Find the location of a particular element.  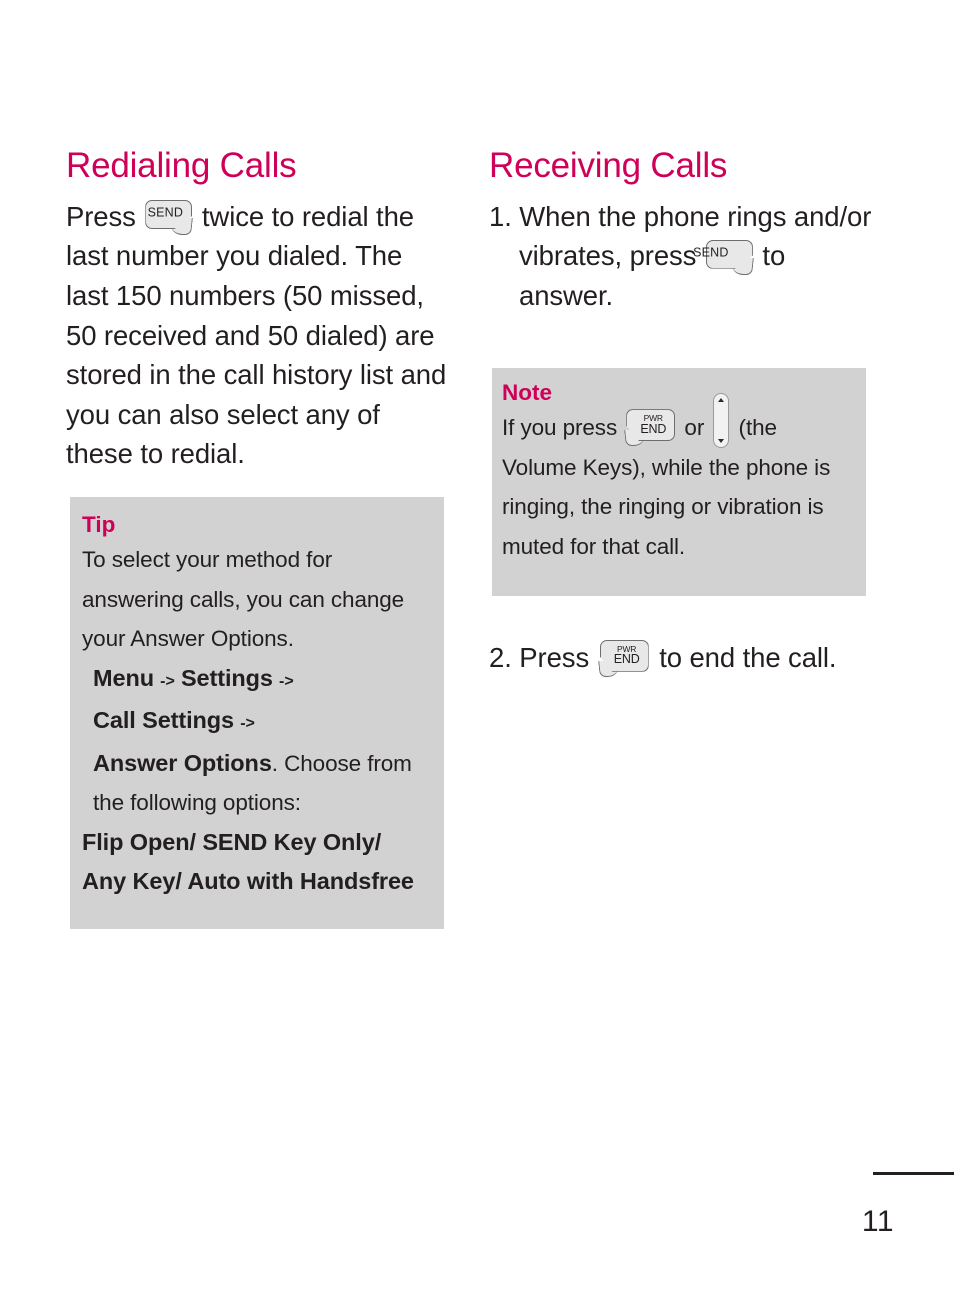

step-1-number: 1. is located at coordinates (500, 216).